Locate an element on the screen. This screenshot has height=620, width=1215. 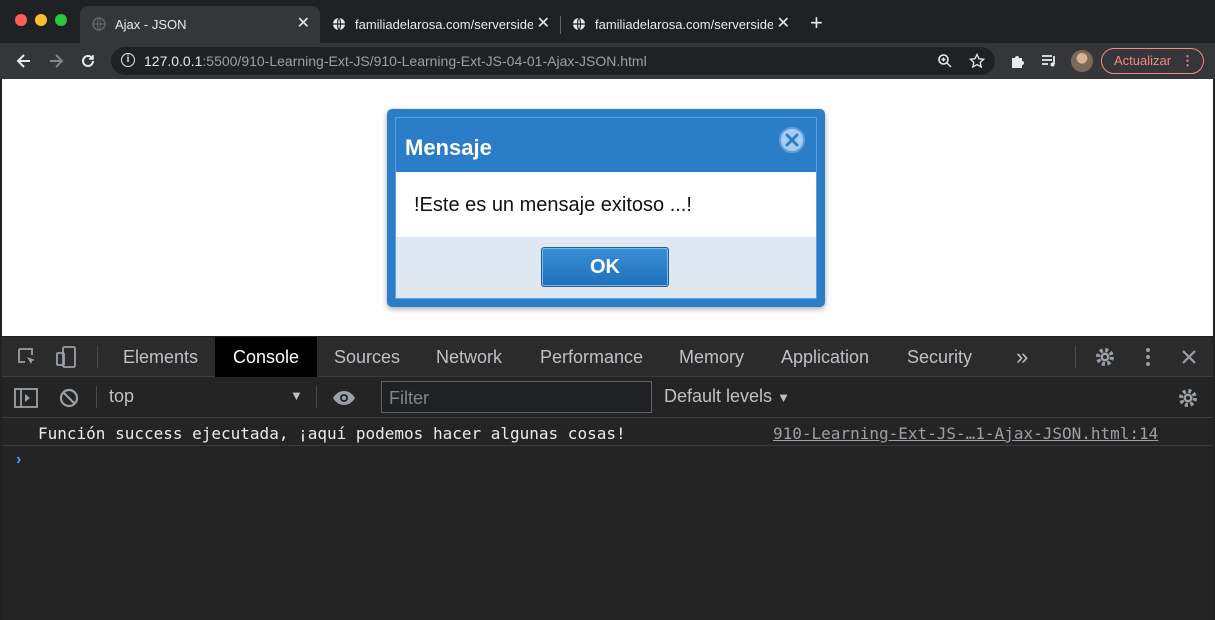
star-icon is located at coordinates (977, 61).